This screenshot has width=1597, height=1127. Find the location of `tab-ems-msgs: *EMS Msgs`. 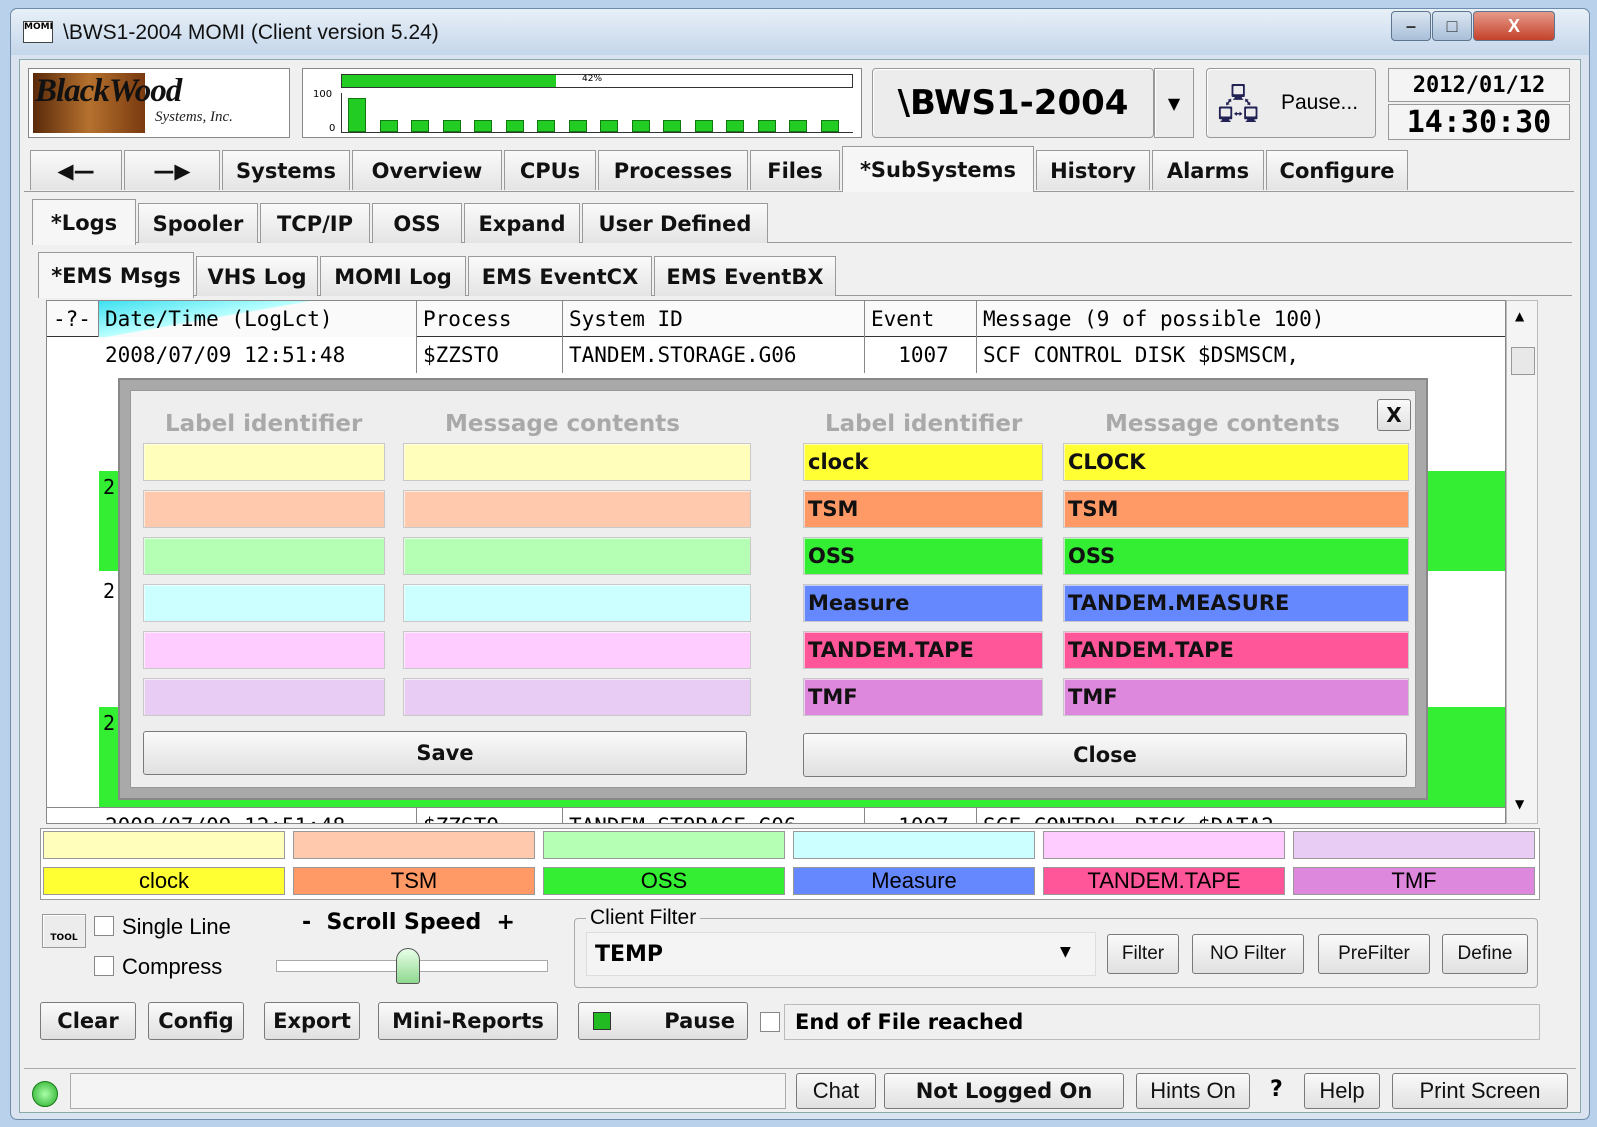

tab-ems-msgs: *EMS Msgs is located at coordinates (116, 275).